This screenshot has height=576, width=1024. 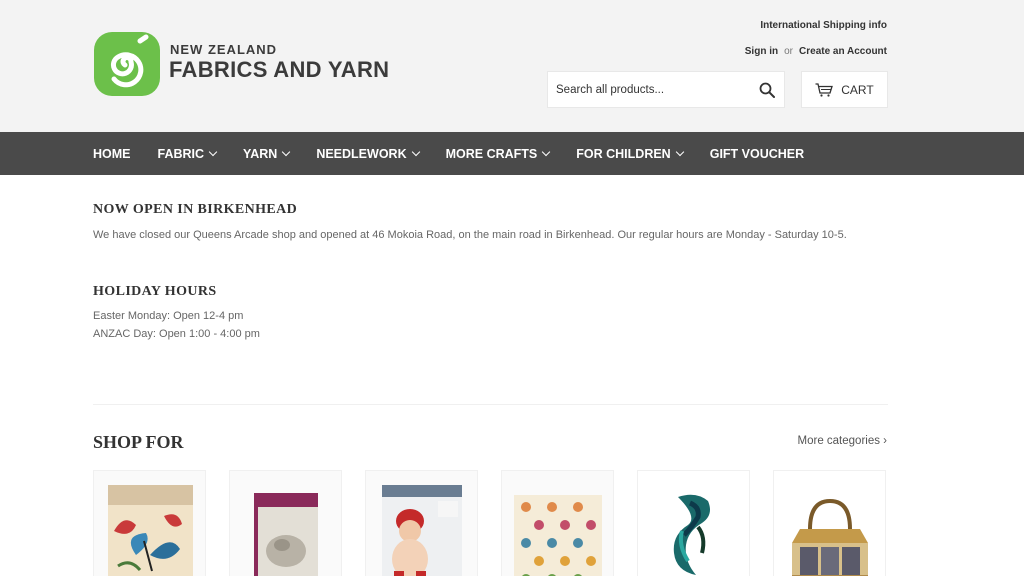 What do you see at coordinates (857, 89) in the screenshot?
I see `cart-label: CART` at bounding box center [857, 89].